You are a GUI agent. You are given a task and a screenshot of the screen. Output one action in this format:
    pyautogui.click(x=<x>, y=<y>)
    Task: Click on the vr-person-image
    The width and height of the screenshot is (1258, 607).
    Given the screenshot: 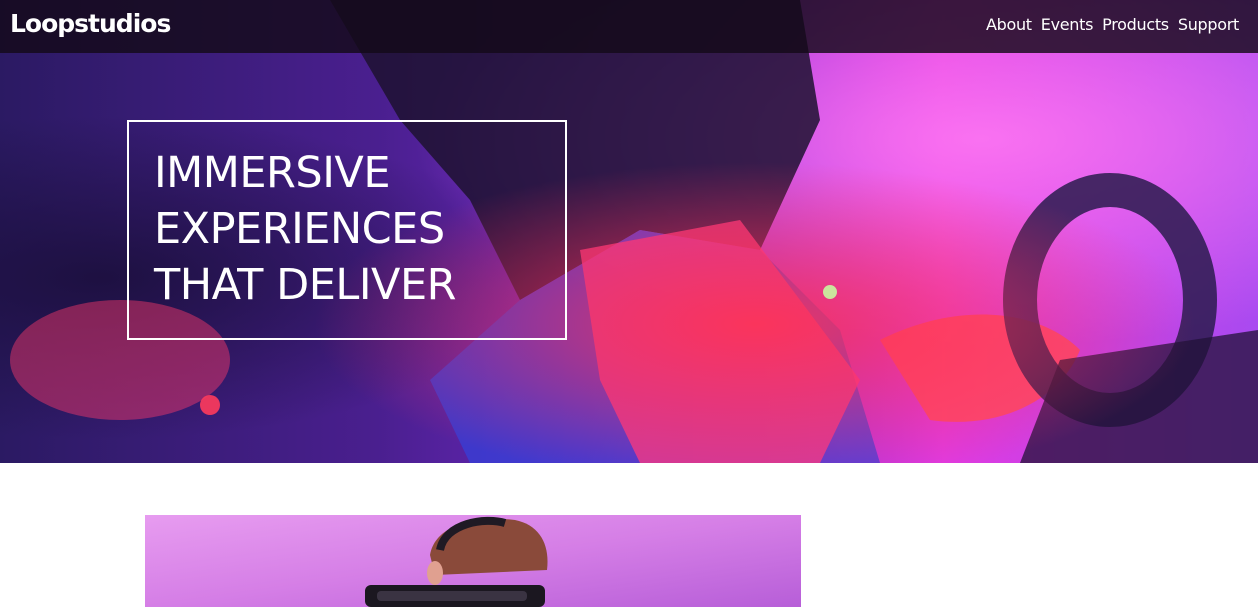 What is the action you would take?
    pyautogui.click(x=473, y=561)
    